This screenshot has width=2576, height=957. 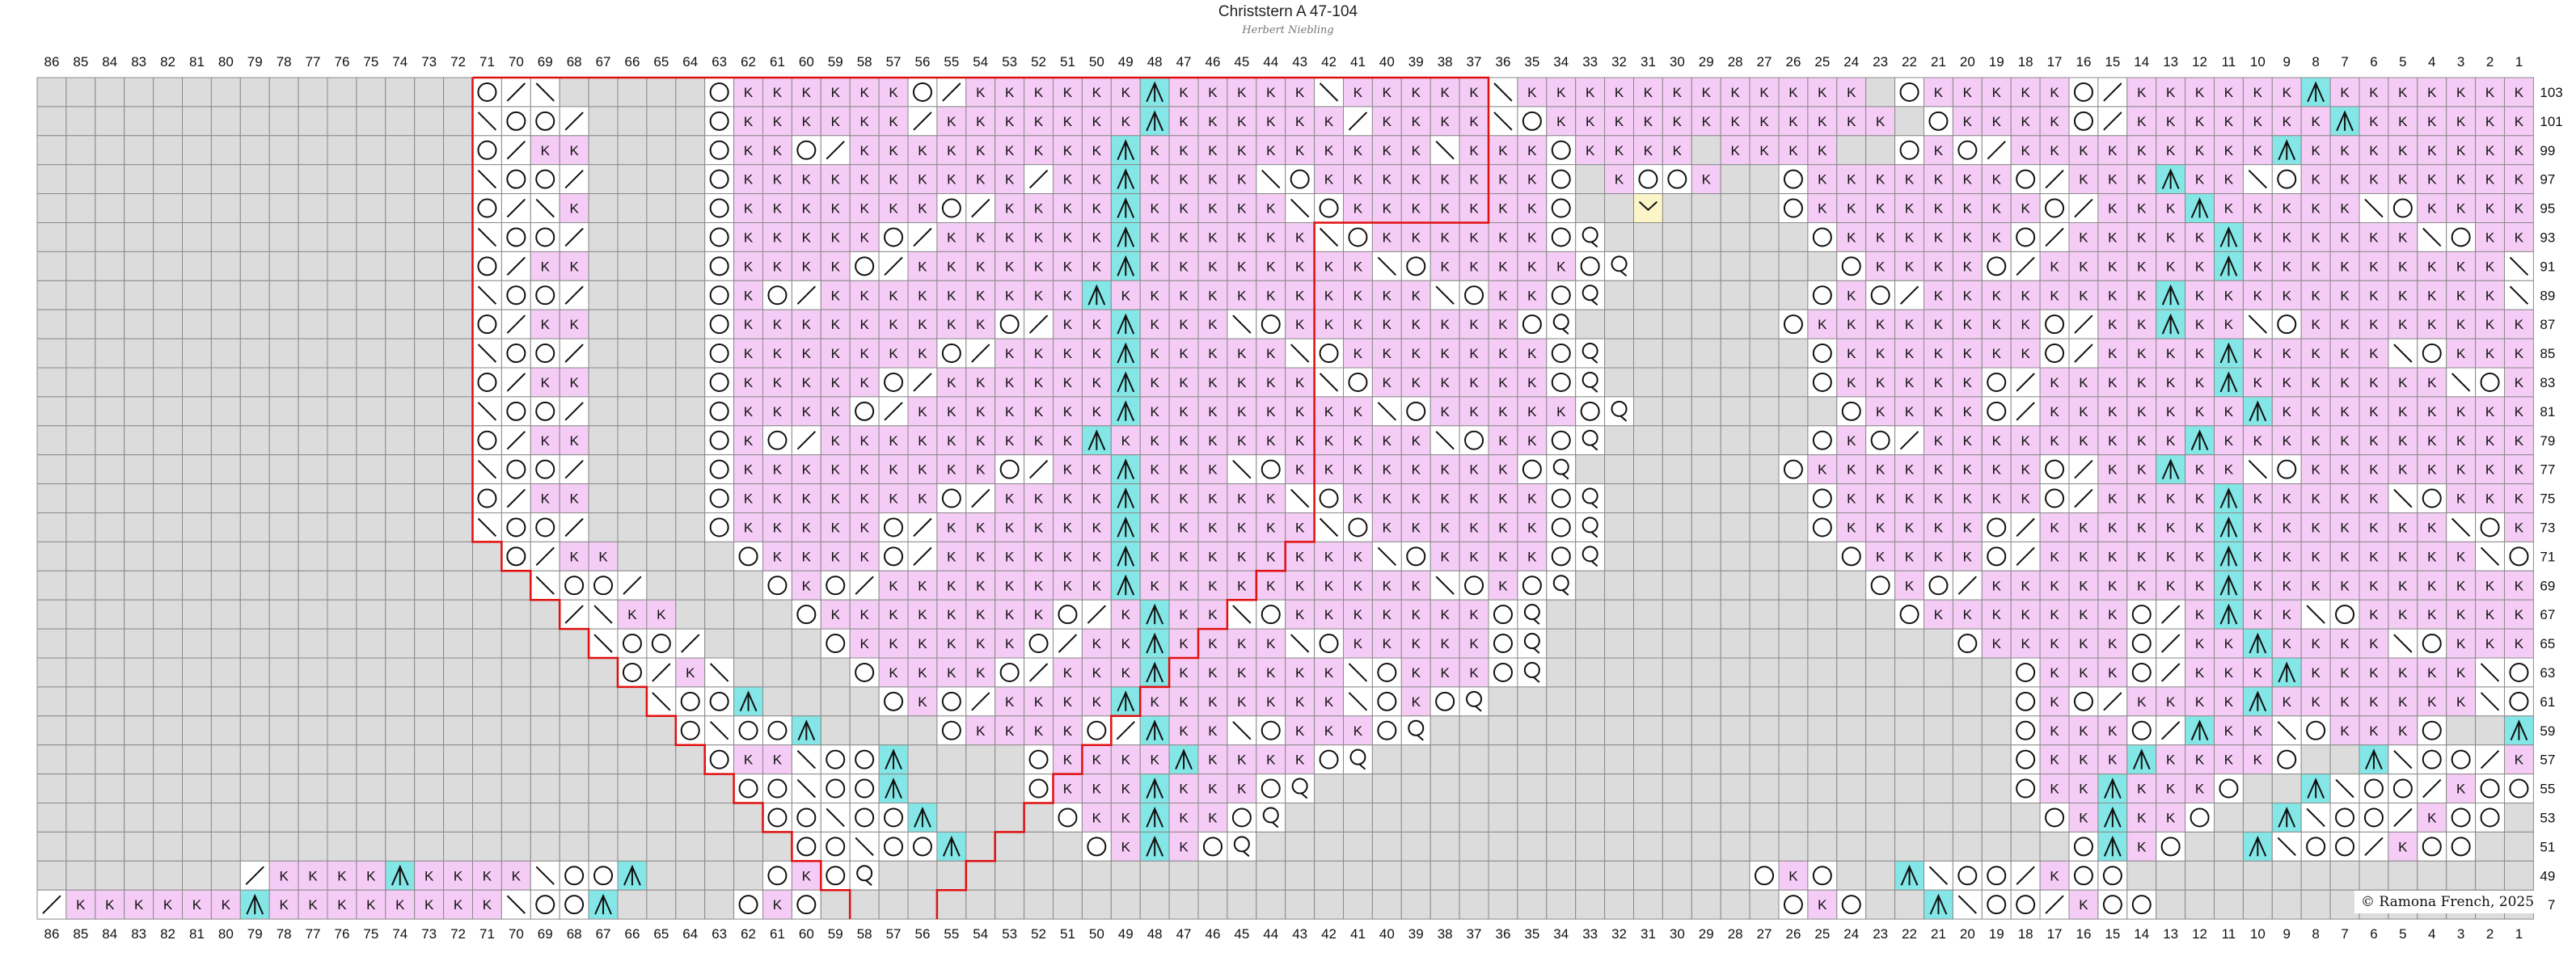 I want to click on column-number-bottom: 58, so click(x=864, y=934).